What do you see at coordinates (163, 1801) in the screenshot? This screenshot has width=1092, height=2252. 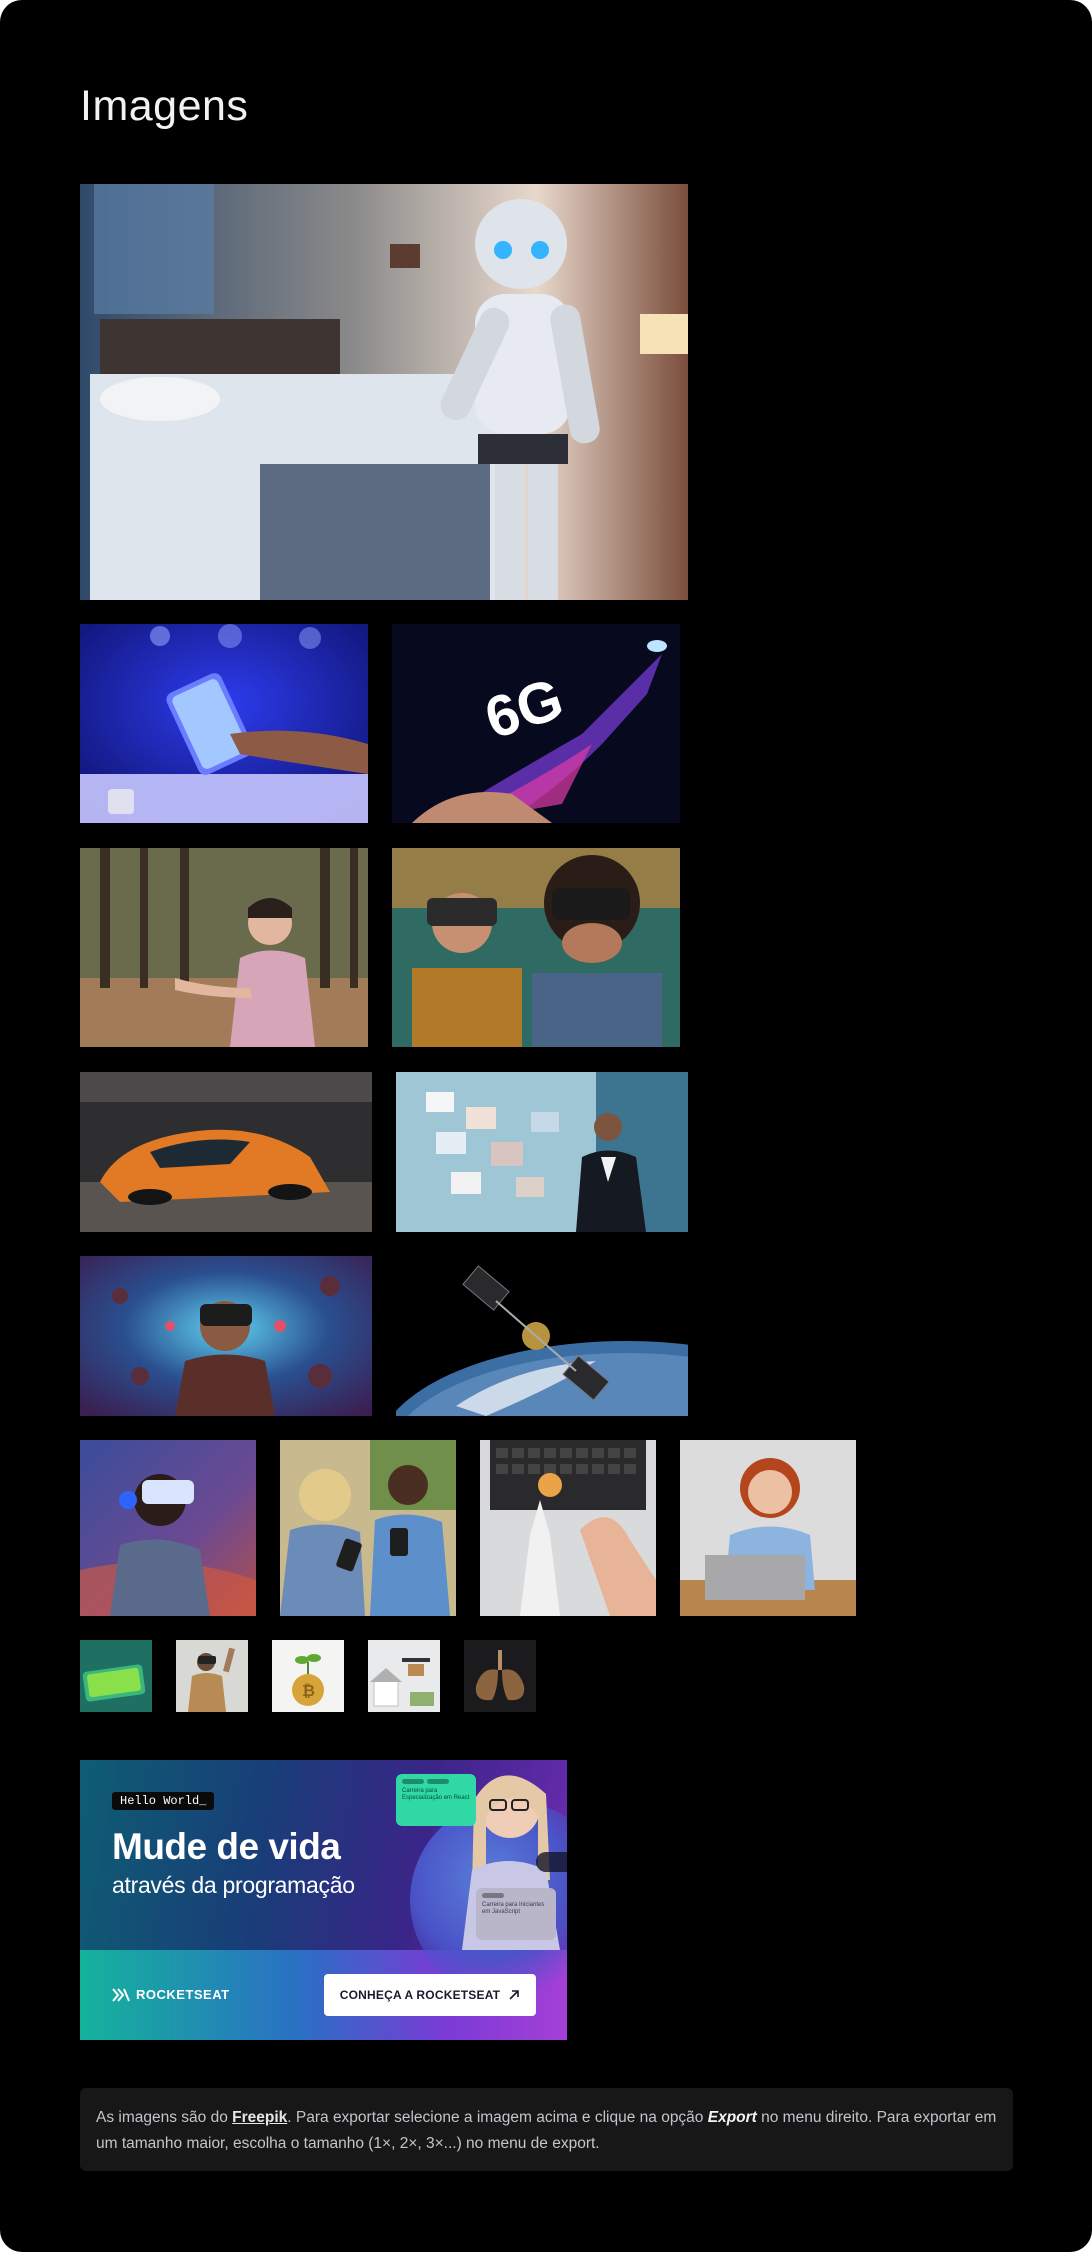 I see `hello-world-badge: Hello World_` at bounding box center [163, 1801].